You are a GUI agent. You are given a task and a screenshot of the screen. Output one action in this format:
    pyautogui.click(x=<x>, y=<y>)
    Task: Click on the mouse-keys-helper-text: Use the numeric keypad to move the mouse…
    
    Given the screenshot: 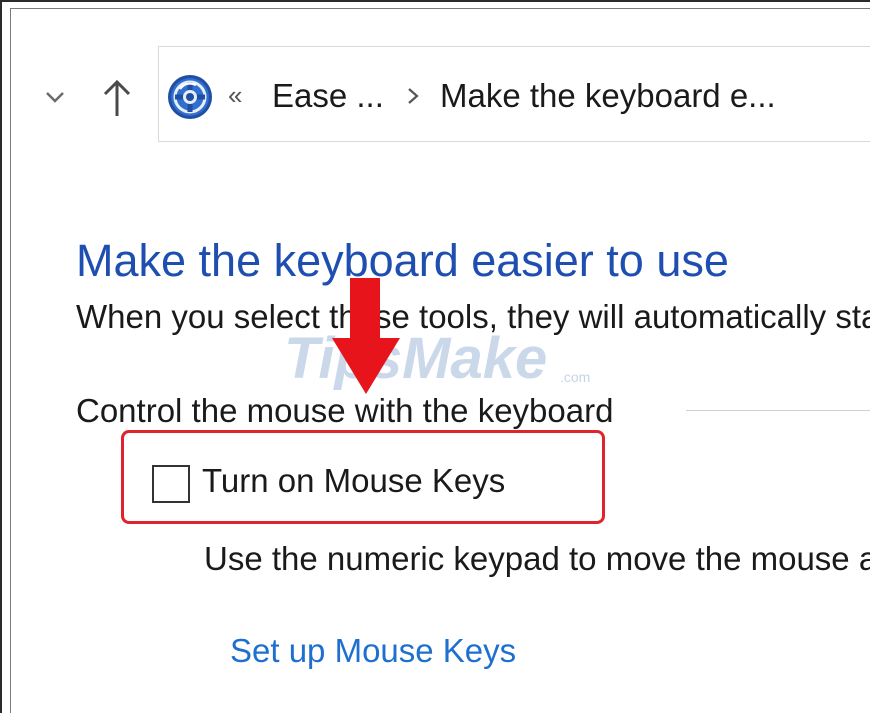 What is the action you would take?
    pyautogui.click(x=537, y=558)
    